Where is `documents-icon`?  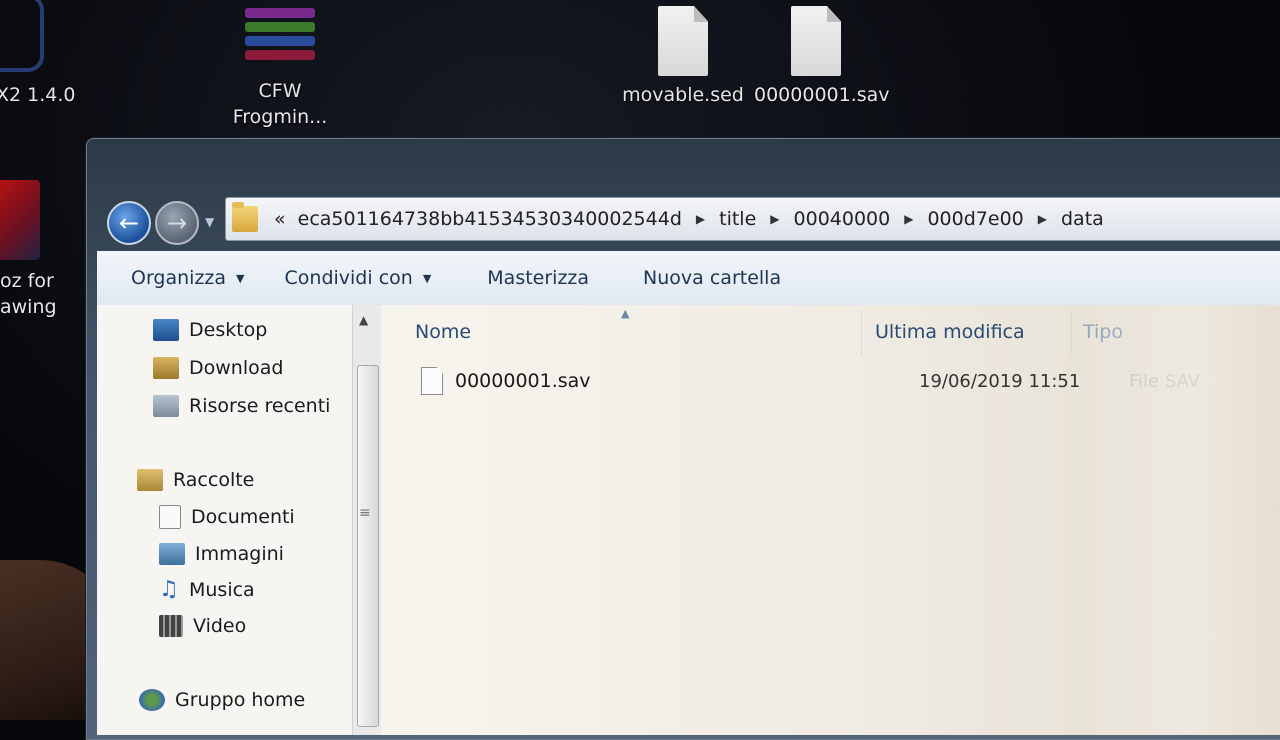 documents-icon is located at coordinates (170, 517).